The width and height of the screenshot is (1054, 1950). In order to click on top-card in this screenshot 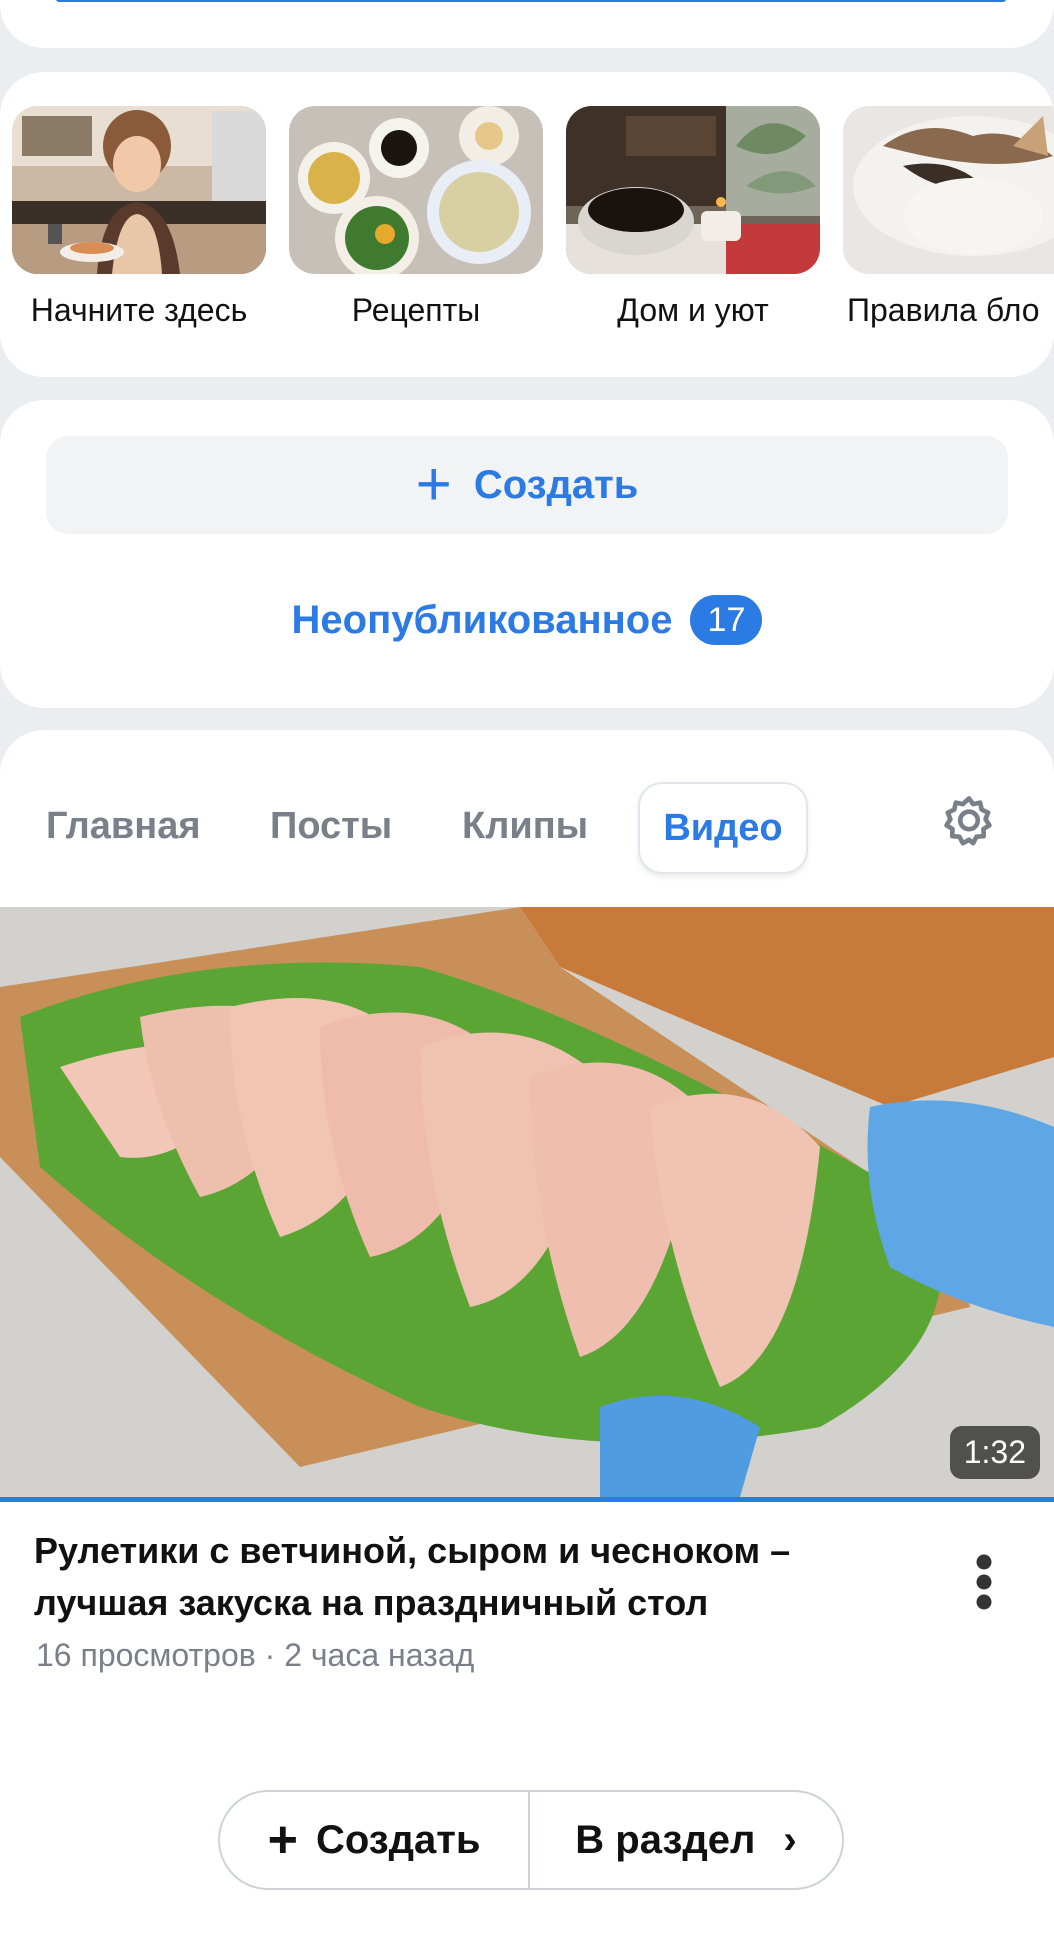, I will do `click(527, 24)`.